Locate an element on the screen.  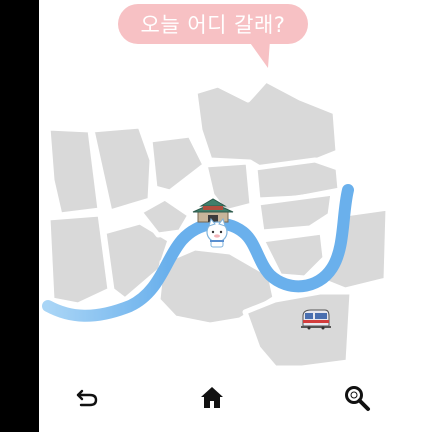
cat-mascot-icon is located at coordinates (217, 232).